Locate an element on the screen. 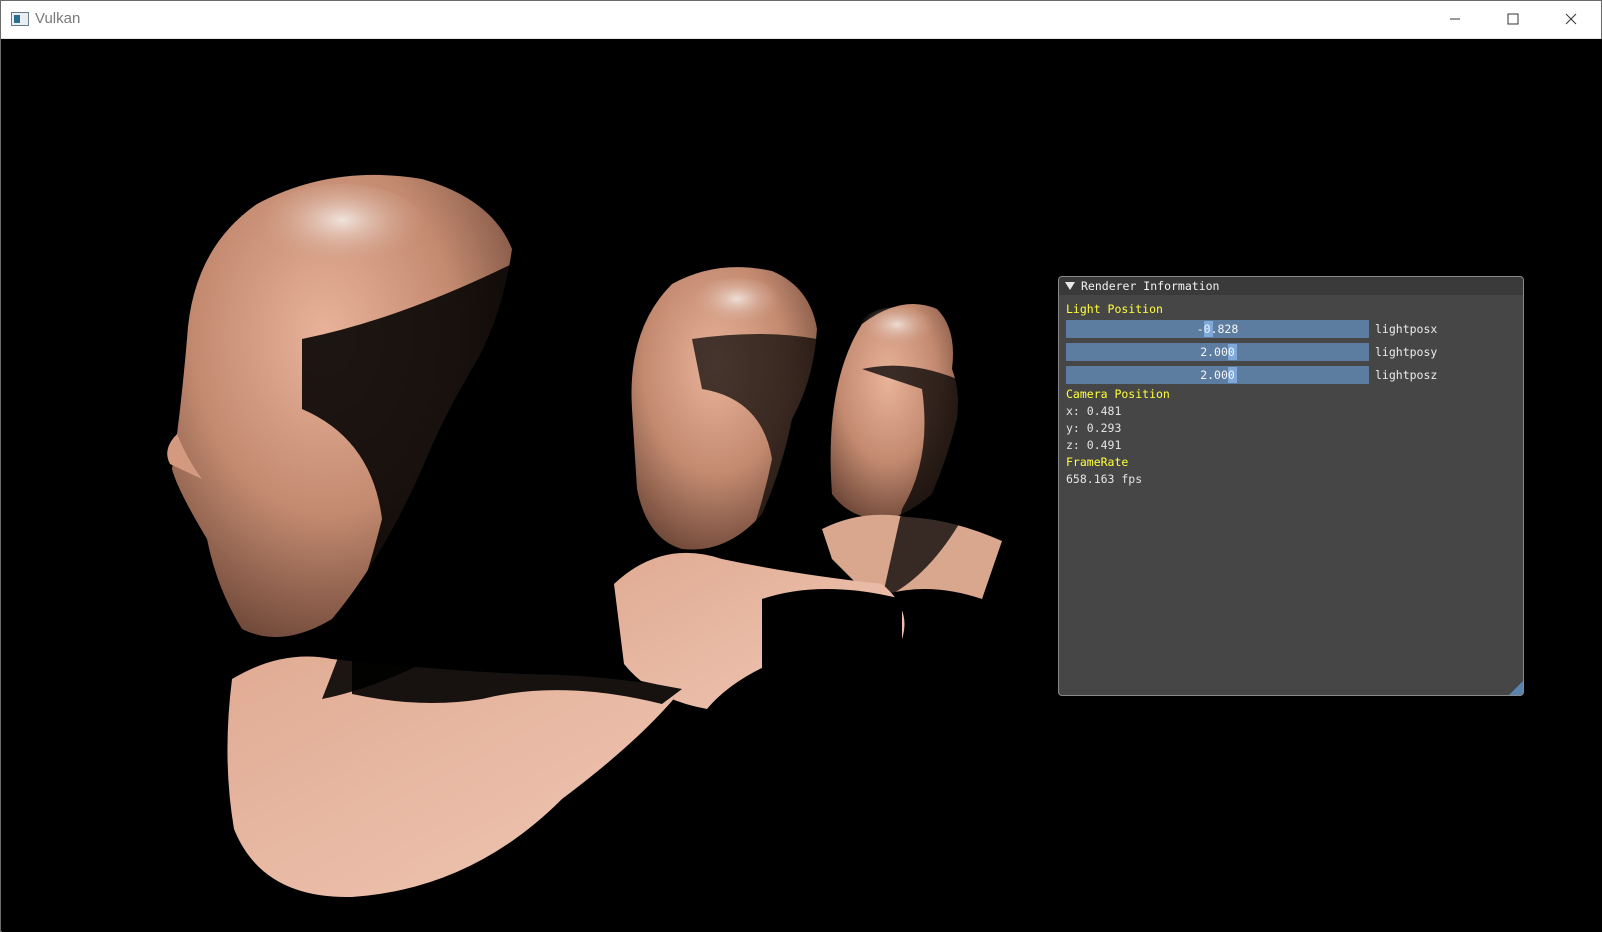  lightposz-slider: 2.000 is located at coordinates (1217, 375).